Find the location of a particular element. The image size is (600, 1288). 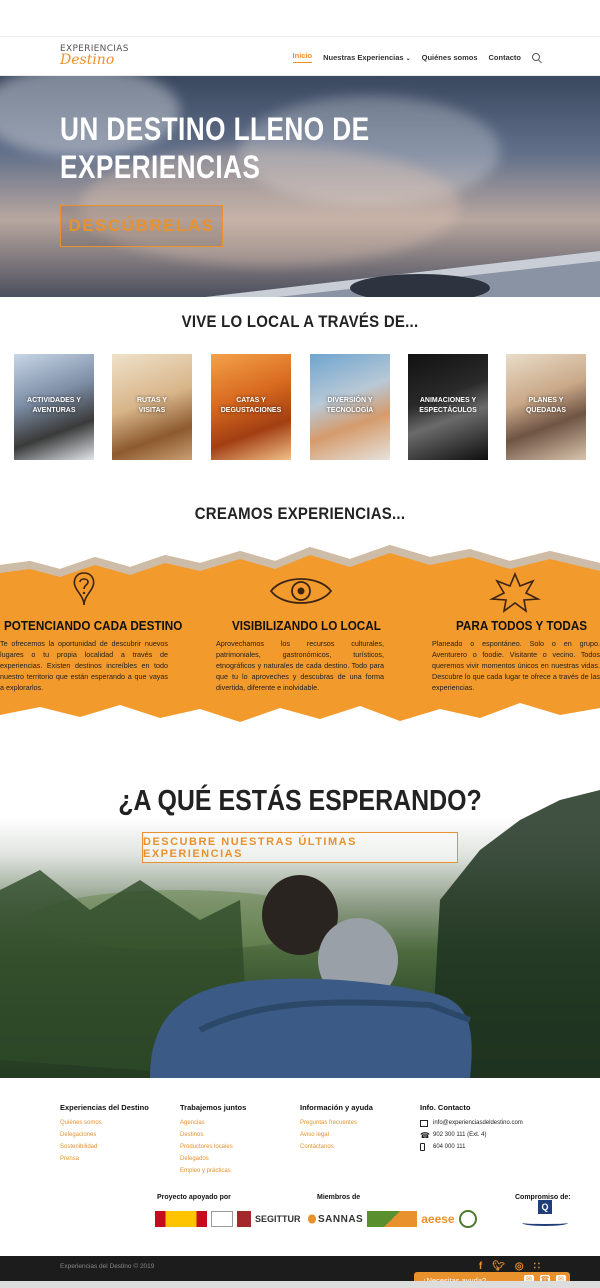

tile-label: PLANES Y QUEDADAS is located at coordinates (546, 406).